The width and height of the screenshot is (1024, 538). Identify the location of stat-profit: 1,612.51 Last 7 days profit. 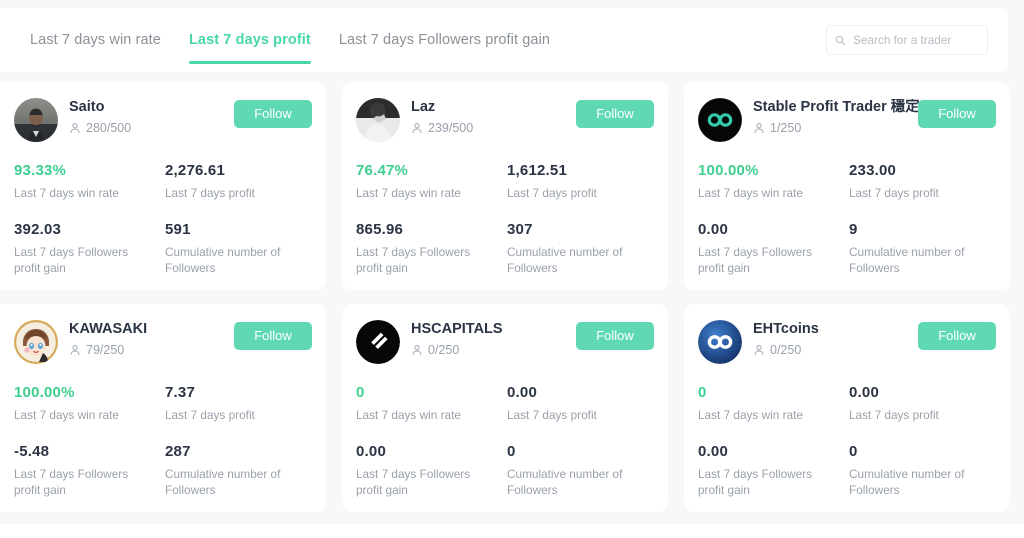
(579, 181).